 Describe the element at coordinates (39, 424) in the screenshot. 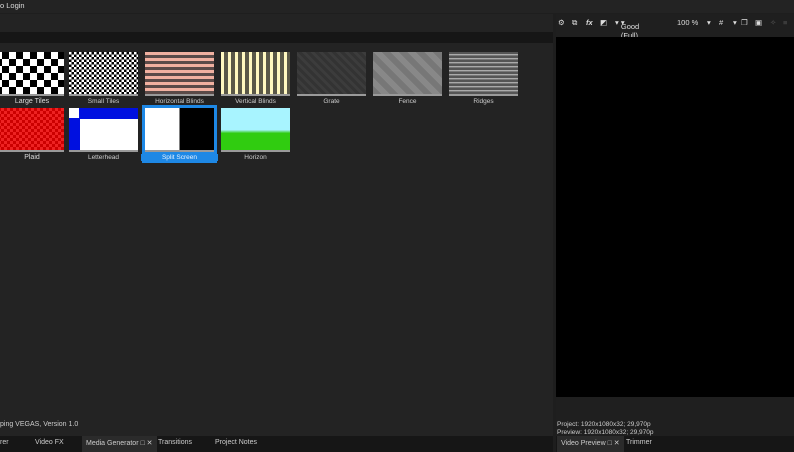

I see `status-text: ping VEGAS, Version 1.0` at that location.